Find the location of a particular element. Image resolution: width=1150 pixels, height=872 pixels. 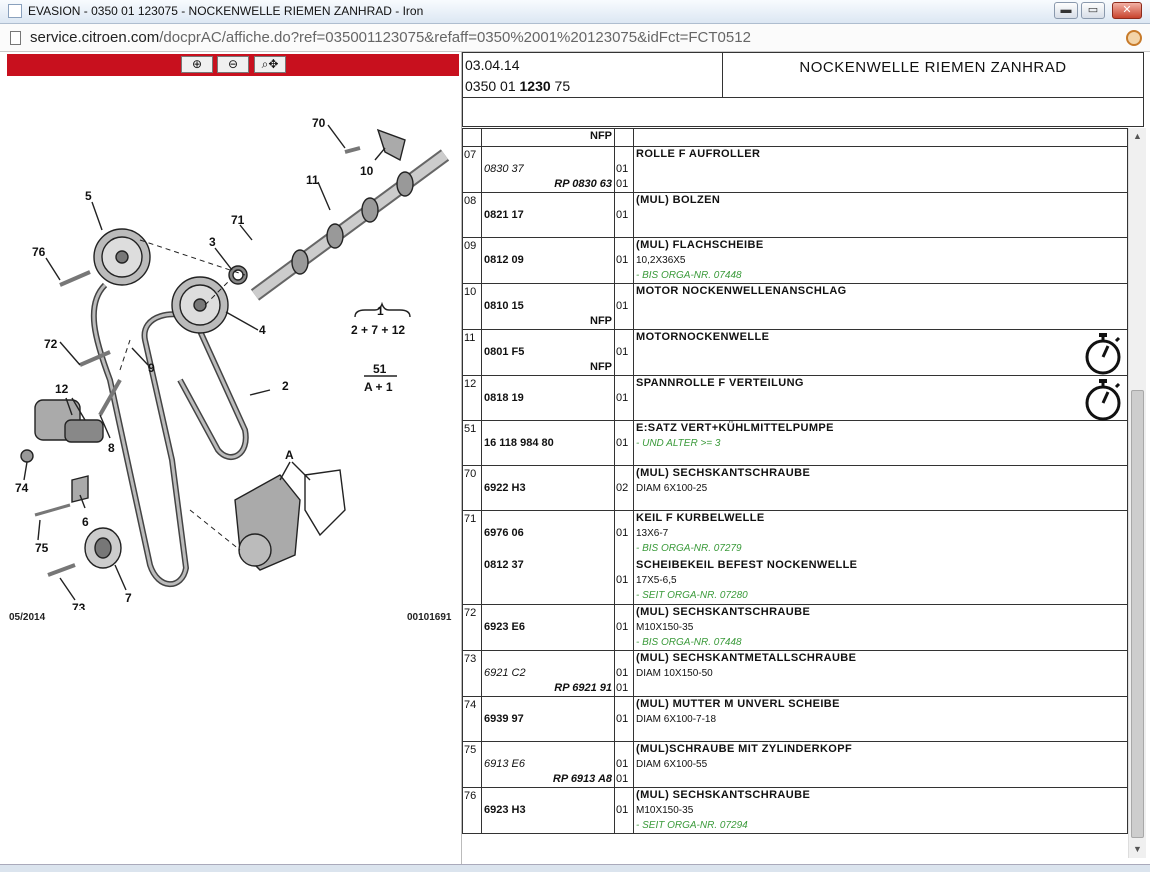

reference-cell: 0810 15 NFP is located at coordinates (548, 306).